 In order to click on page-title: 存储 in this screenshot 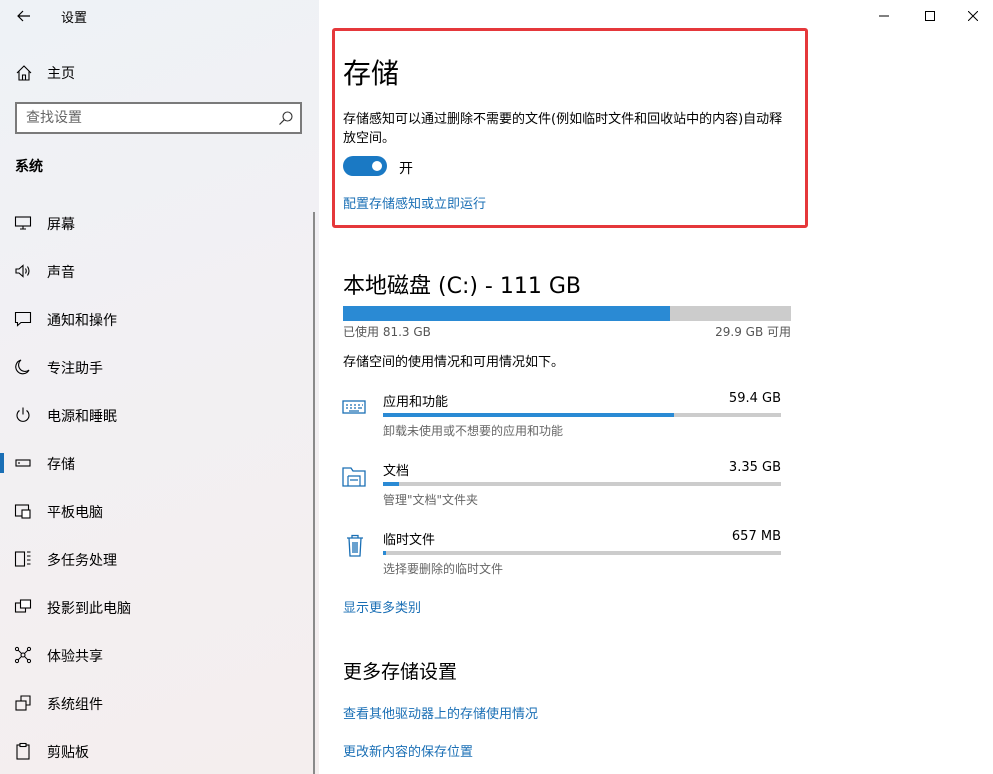, I will do `click(371, 73)`.